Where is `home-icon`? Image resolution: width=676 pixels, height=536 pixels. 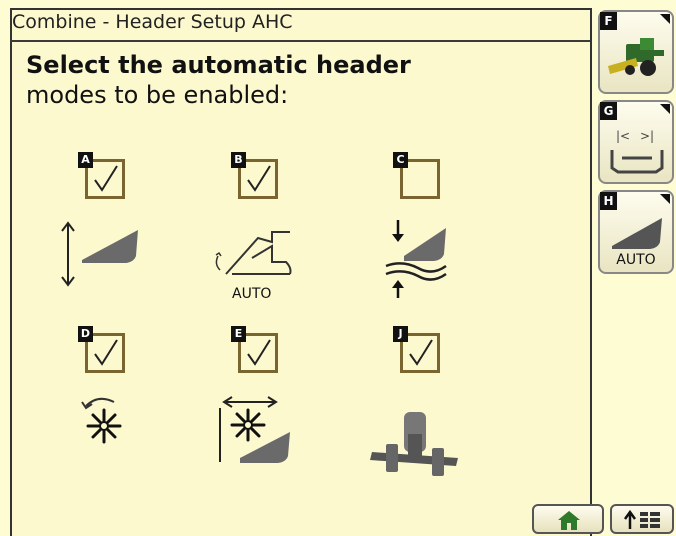 home-icon is located at coordinates (569, 520).